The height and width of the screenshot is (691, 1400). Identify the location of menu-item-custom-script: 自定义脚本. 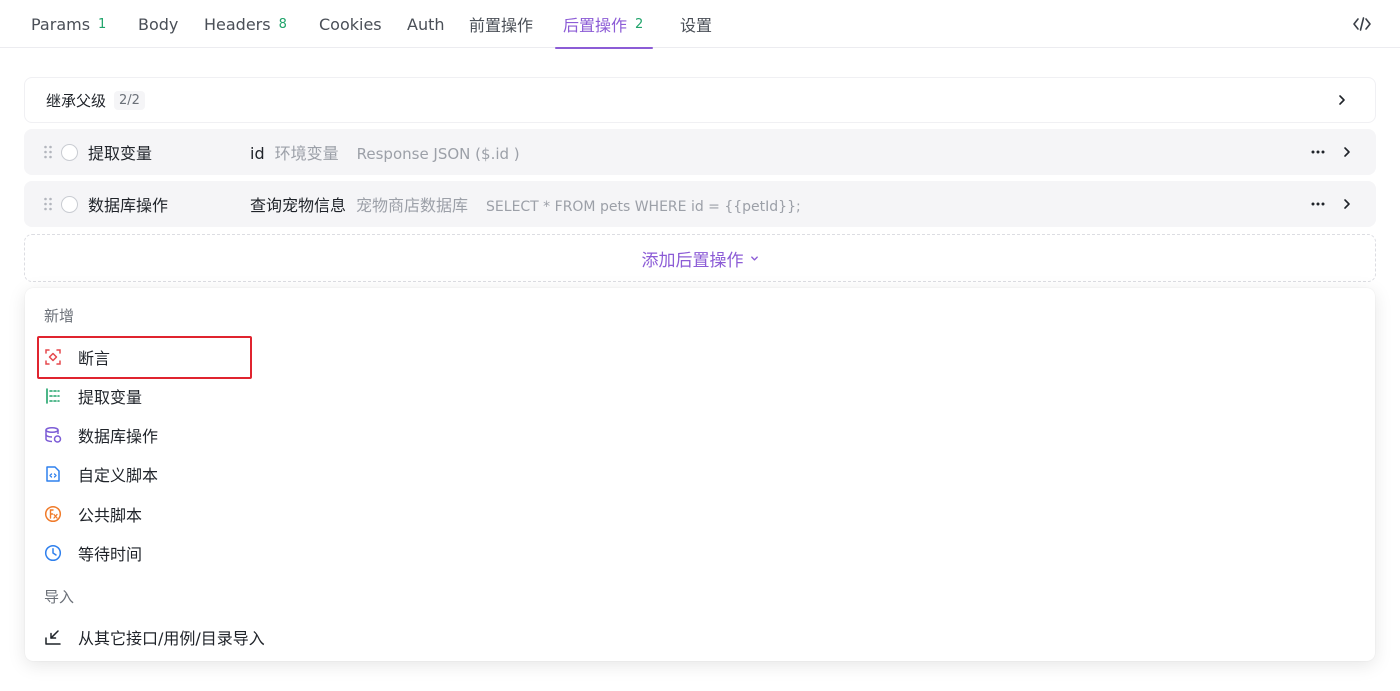
(101, 474).